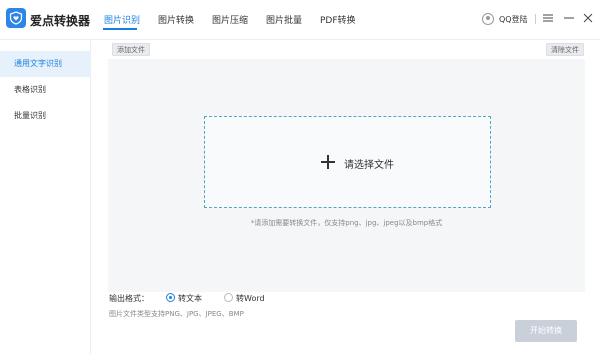  I want to click on clear-file-button: 清除文件, so click(565, 49).